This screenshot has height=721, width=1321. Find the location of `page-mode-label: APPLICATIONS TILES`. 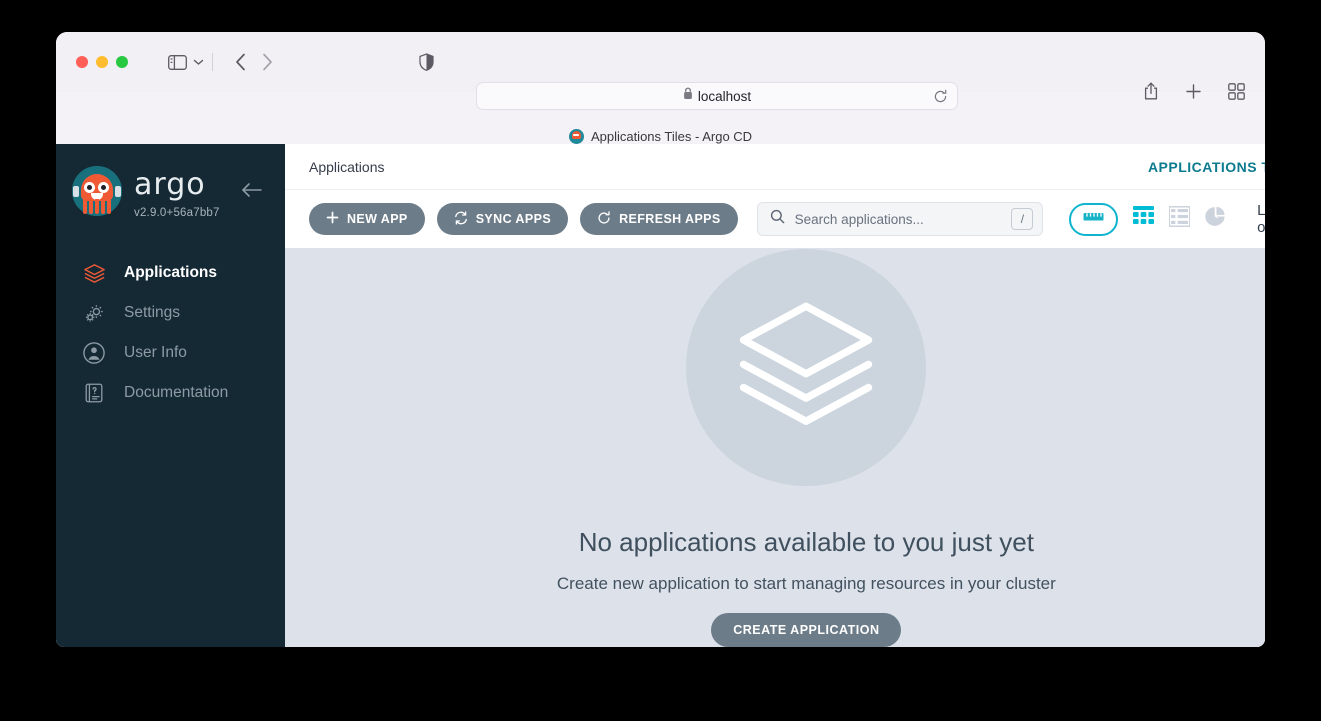

page-mode-label: APPLICATIONS TILES is located at coordinates (1206, 166).